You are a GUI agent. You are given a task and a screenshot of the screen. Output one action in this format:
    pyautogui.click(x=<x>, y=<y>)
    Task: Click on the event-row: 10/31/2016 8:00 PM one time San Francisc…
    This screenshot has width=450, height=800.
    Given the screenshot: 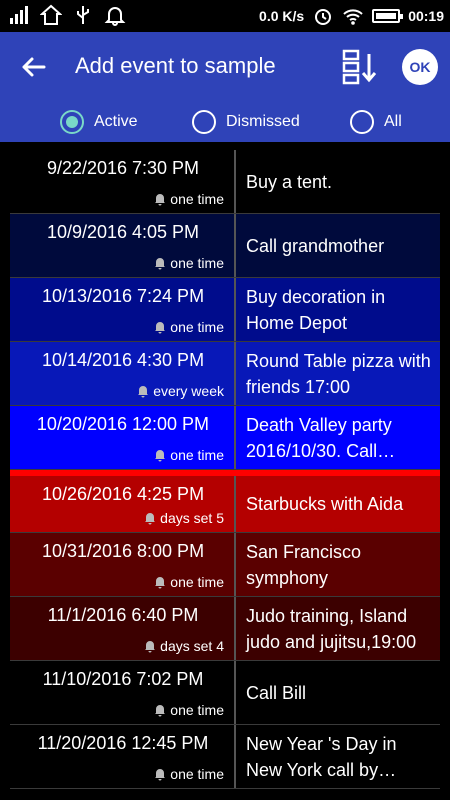 What is the action you would take?
    pyautogui.click(x=225, y=565)
    